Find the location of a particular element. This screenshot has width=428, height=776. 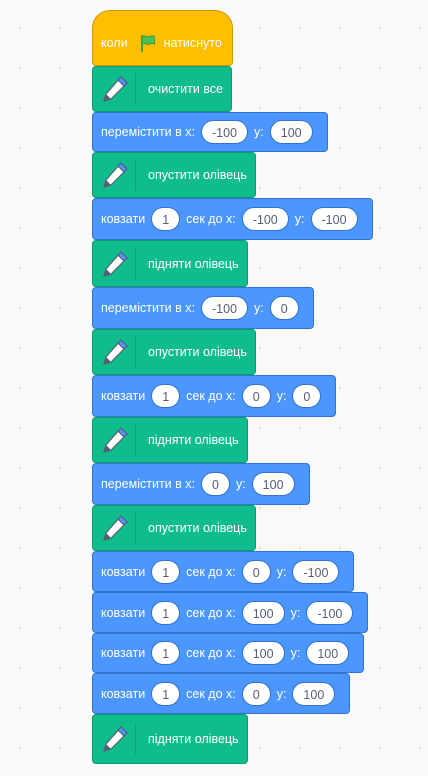

go-to-xy-block: перемістити в x: -100 y: 0 is located at coordinates (203, 308).